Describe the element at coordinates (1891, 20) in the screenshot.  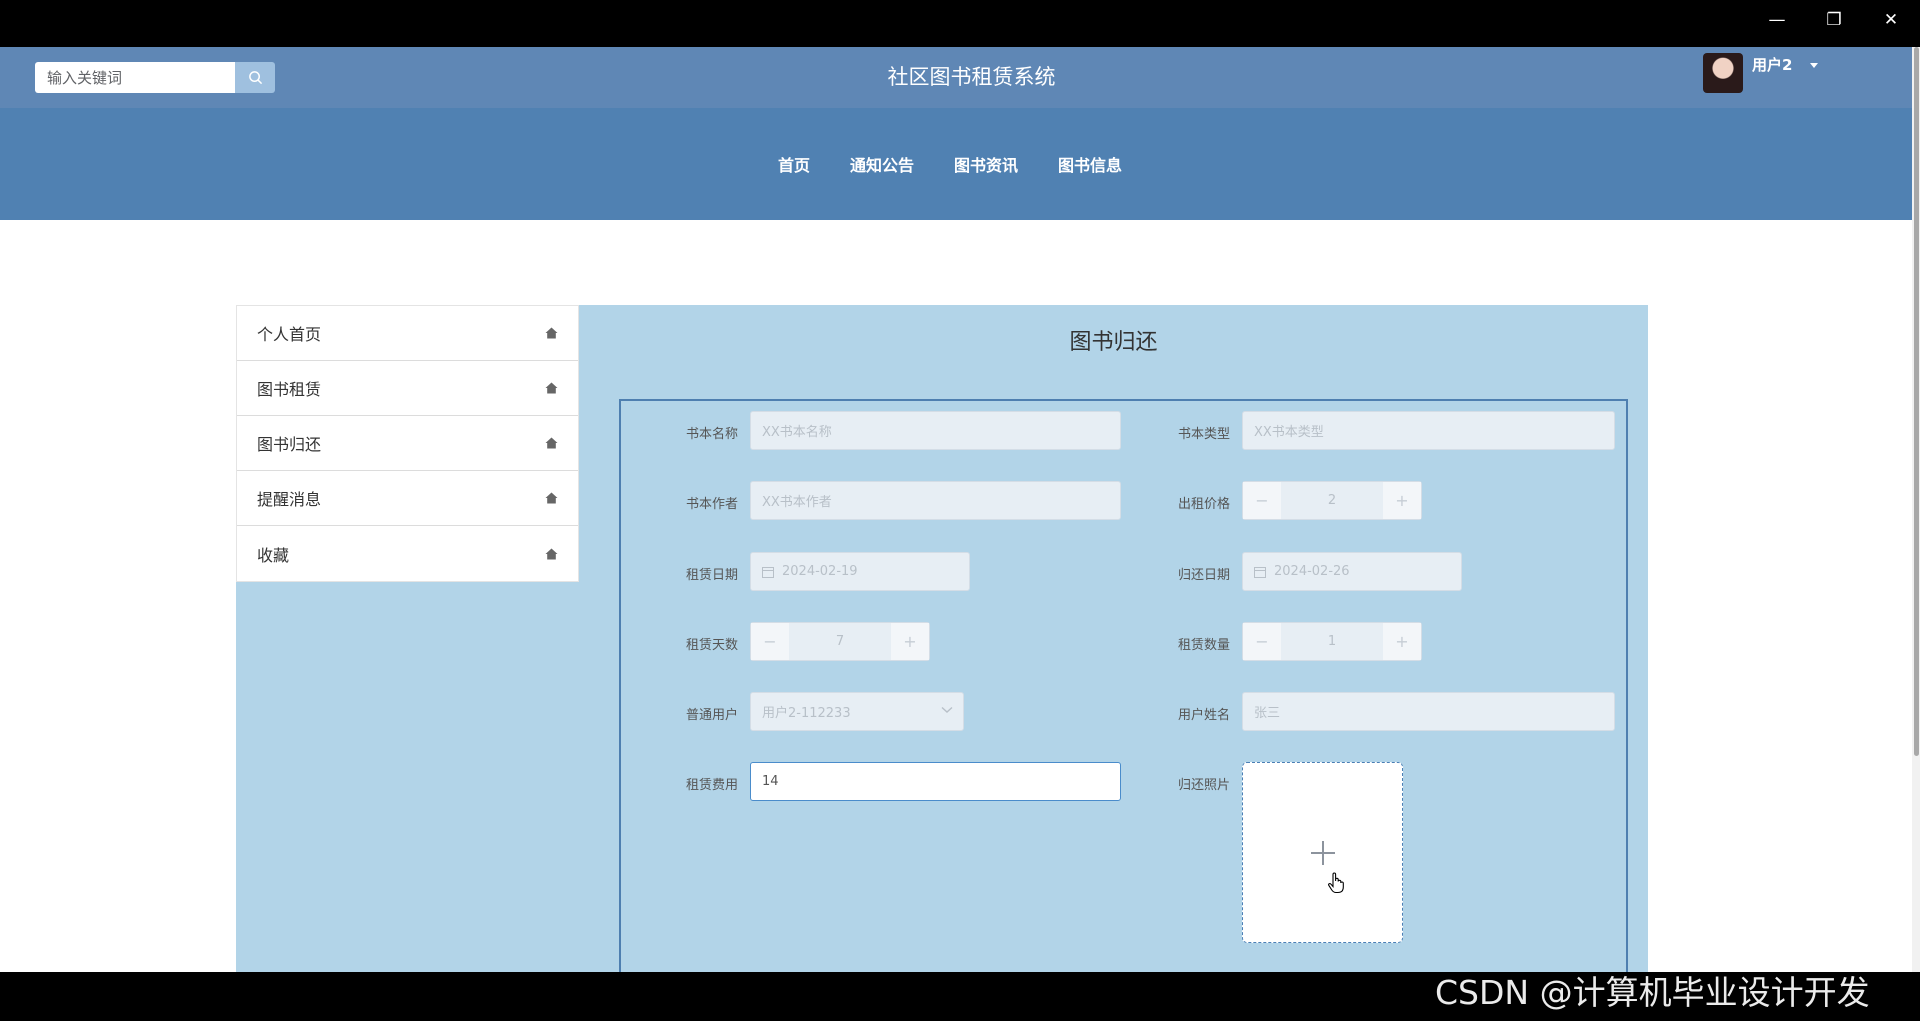
I see `close-button: ✕` at that location.